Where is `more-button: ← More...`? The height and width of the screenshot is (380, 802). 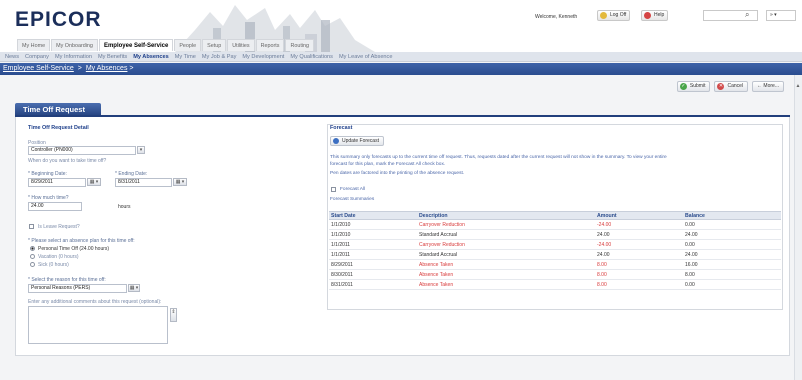 more-button: ← More... is located at coordinates (768, 86).